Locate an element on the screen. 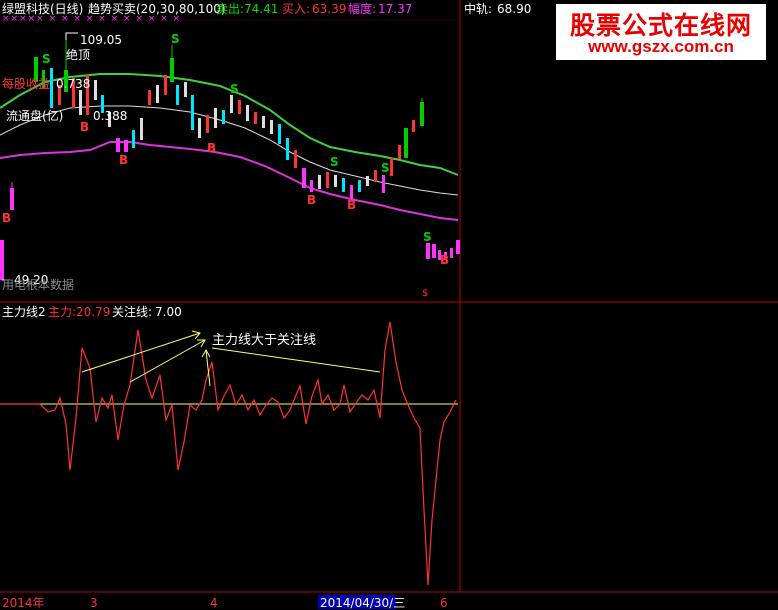 The image size is (778, 610). middle-band-line is located at coordinates (229, 150).